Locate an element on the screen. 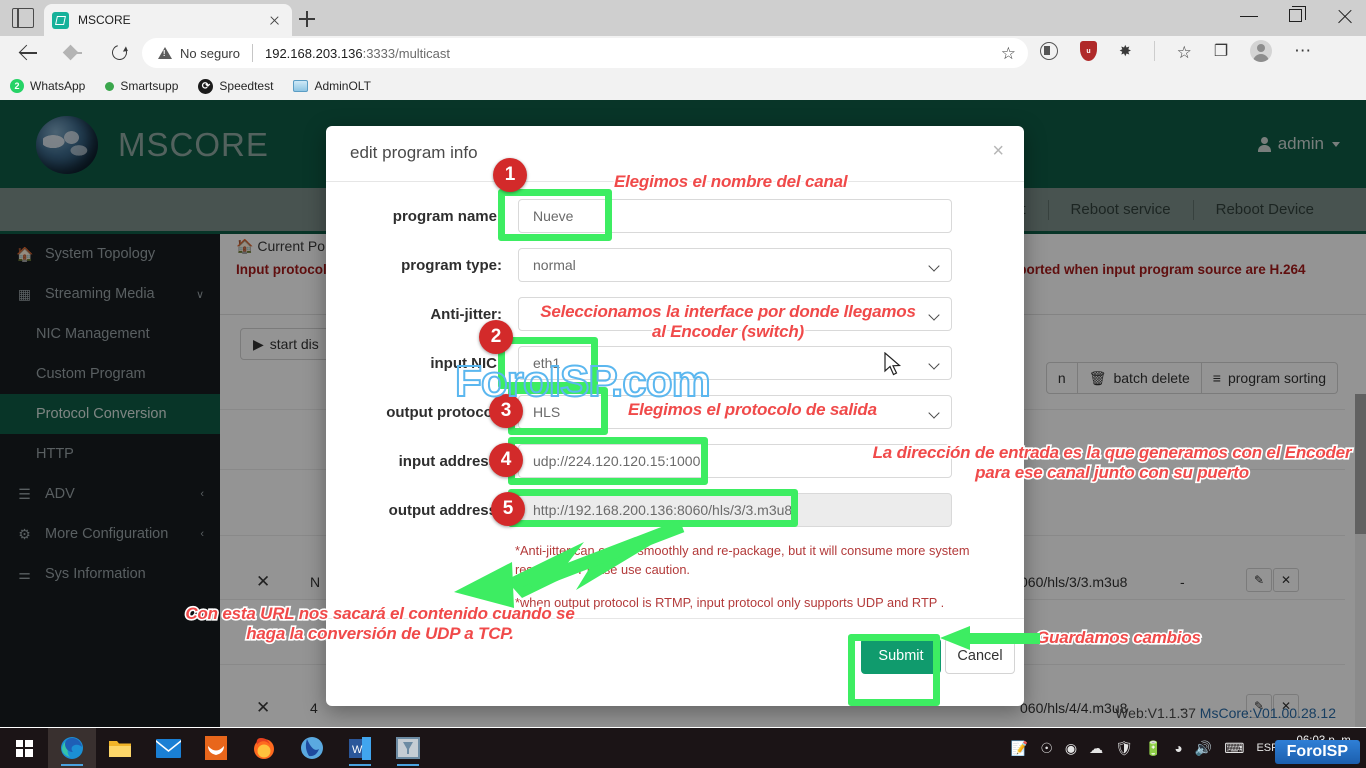 The width and height of the screenshot is (1366, 768). taskbar-app-photo-tool is located at coordinates (408, 748).